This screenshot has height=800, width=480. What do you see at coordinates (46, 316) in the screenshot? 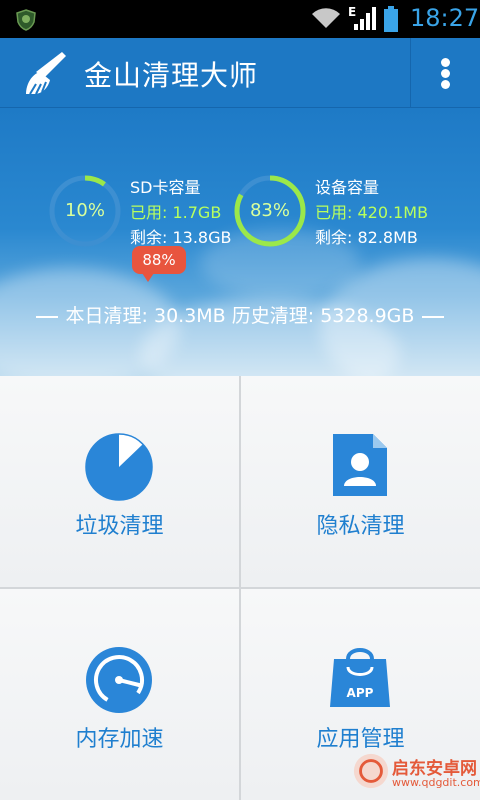
I see `summary-left-dash` at bounding box center [46, 316].